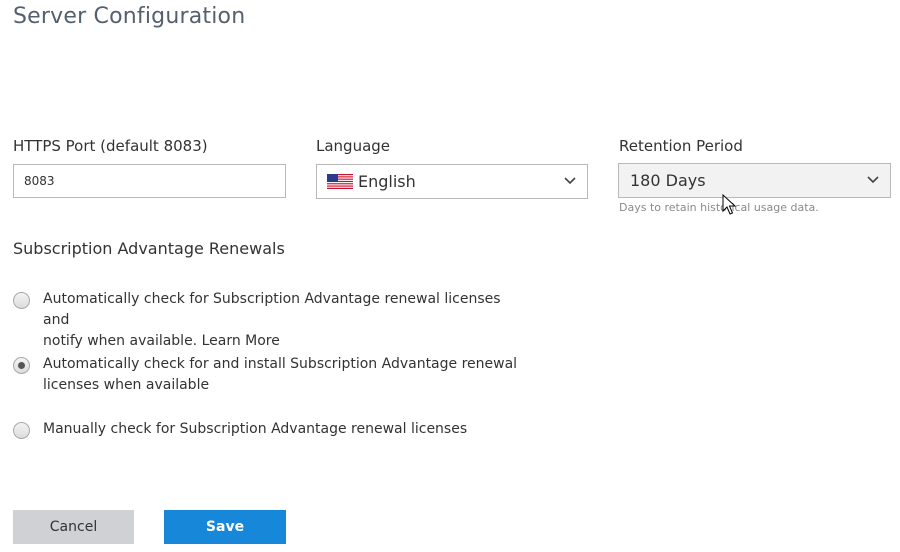  Describe the element at coordinates (729, 204) in the screenshot. I see `mouse-cursor-icon` at that location.